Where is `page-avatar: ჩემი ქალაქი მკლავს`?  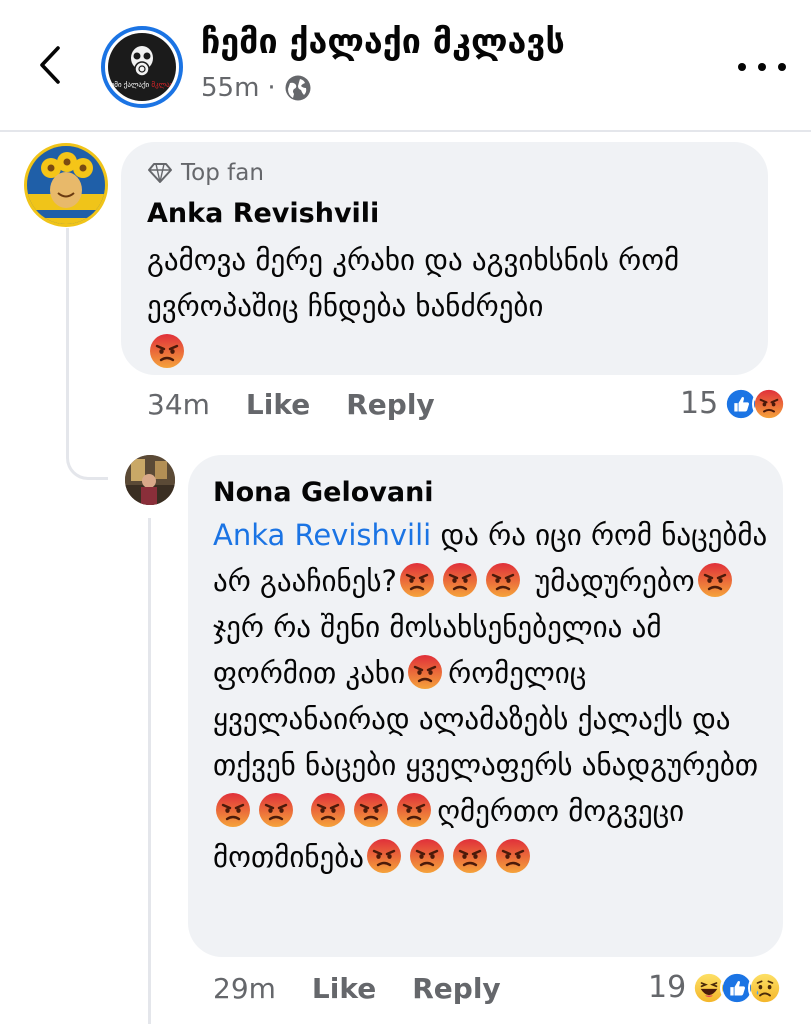 page-avatar: ჩემი ქალაქი მკლავს is located at coordinates (142, 67).